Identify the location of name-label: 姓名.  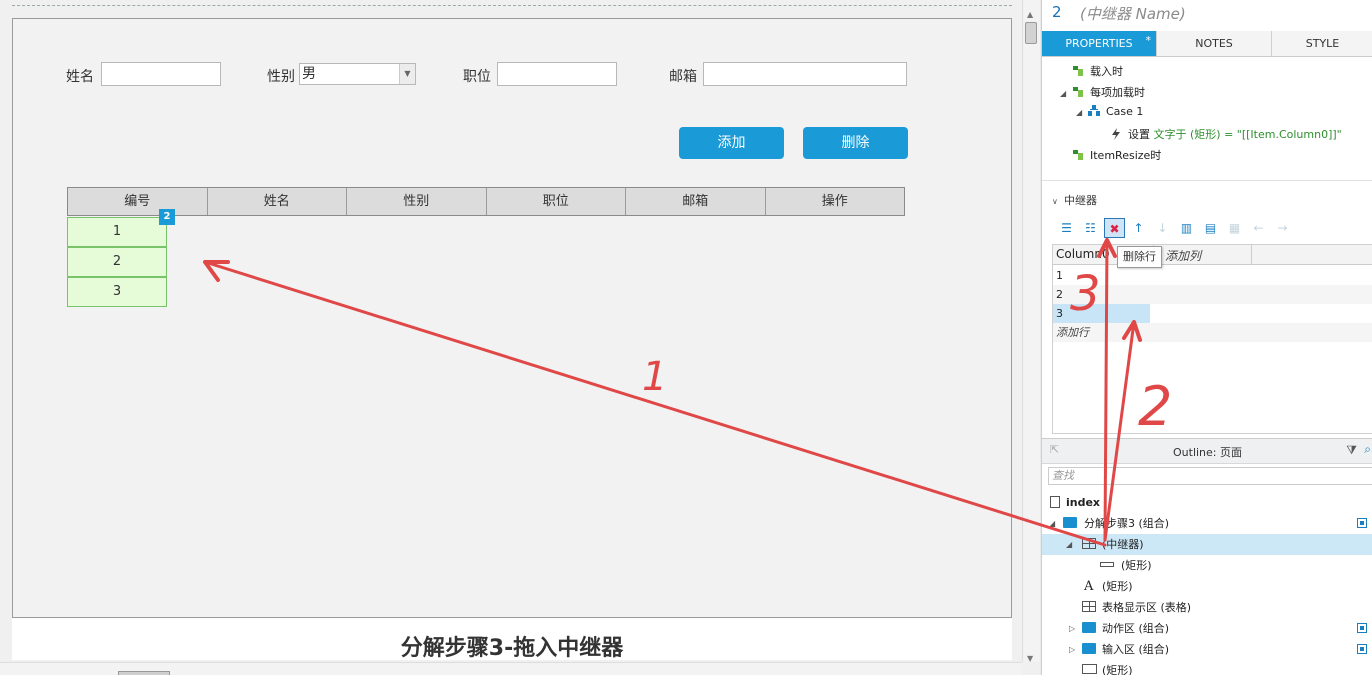
(80, 77).